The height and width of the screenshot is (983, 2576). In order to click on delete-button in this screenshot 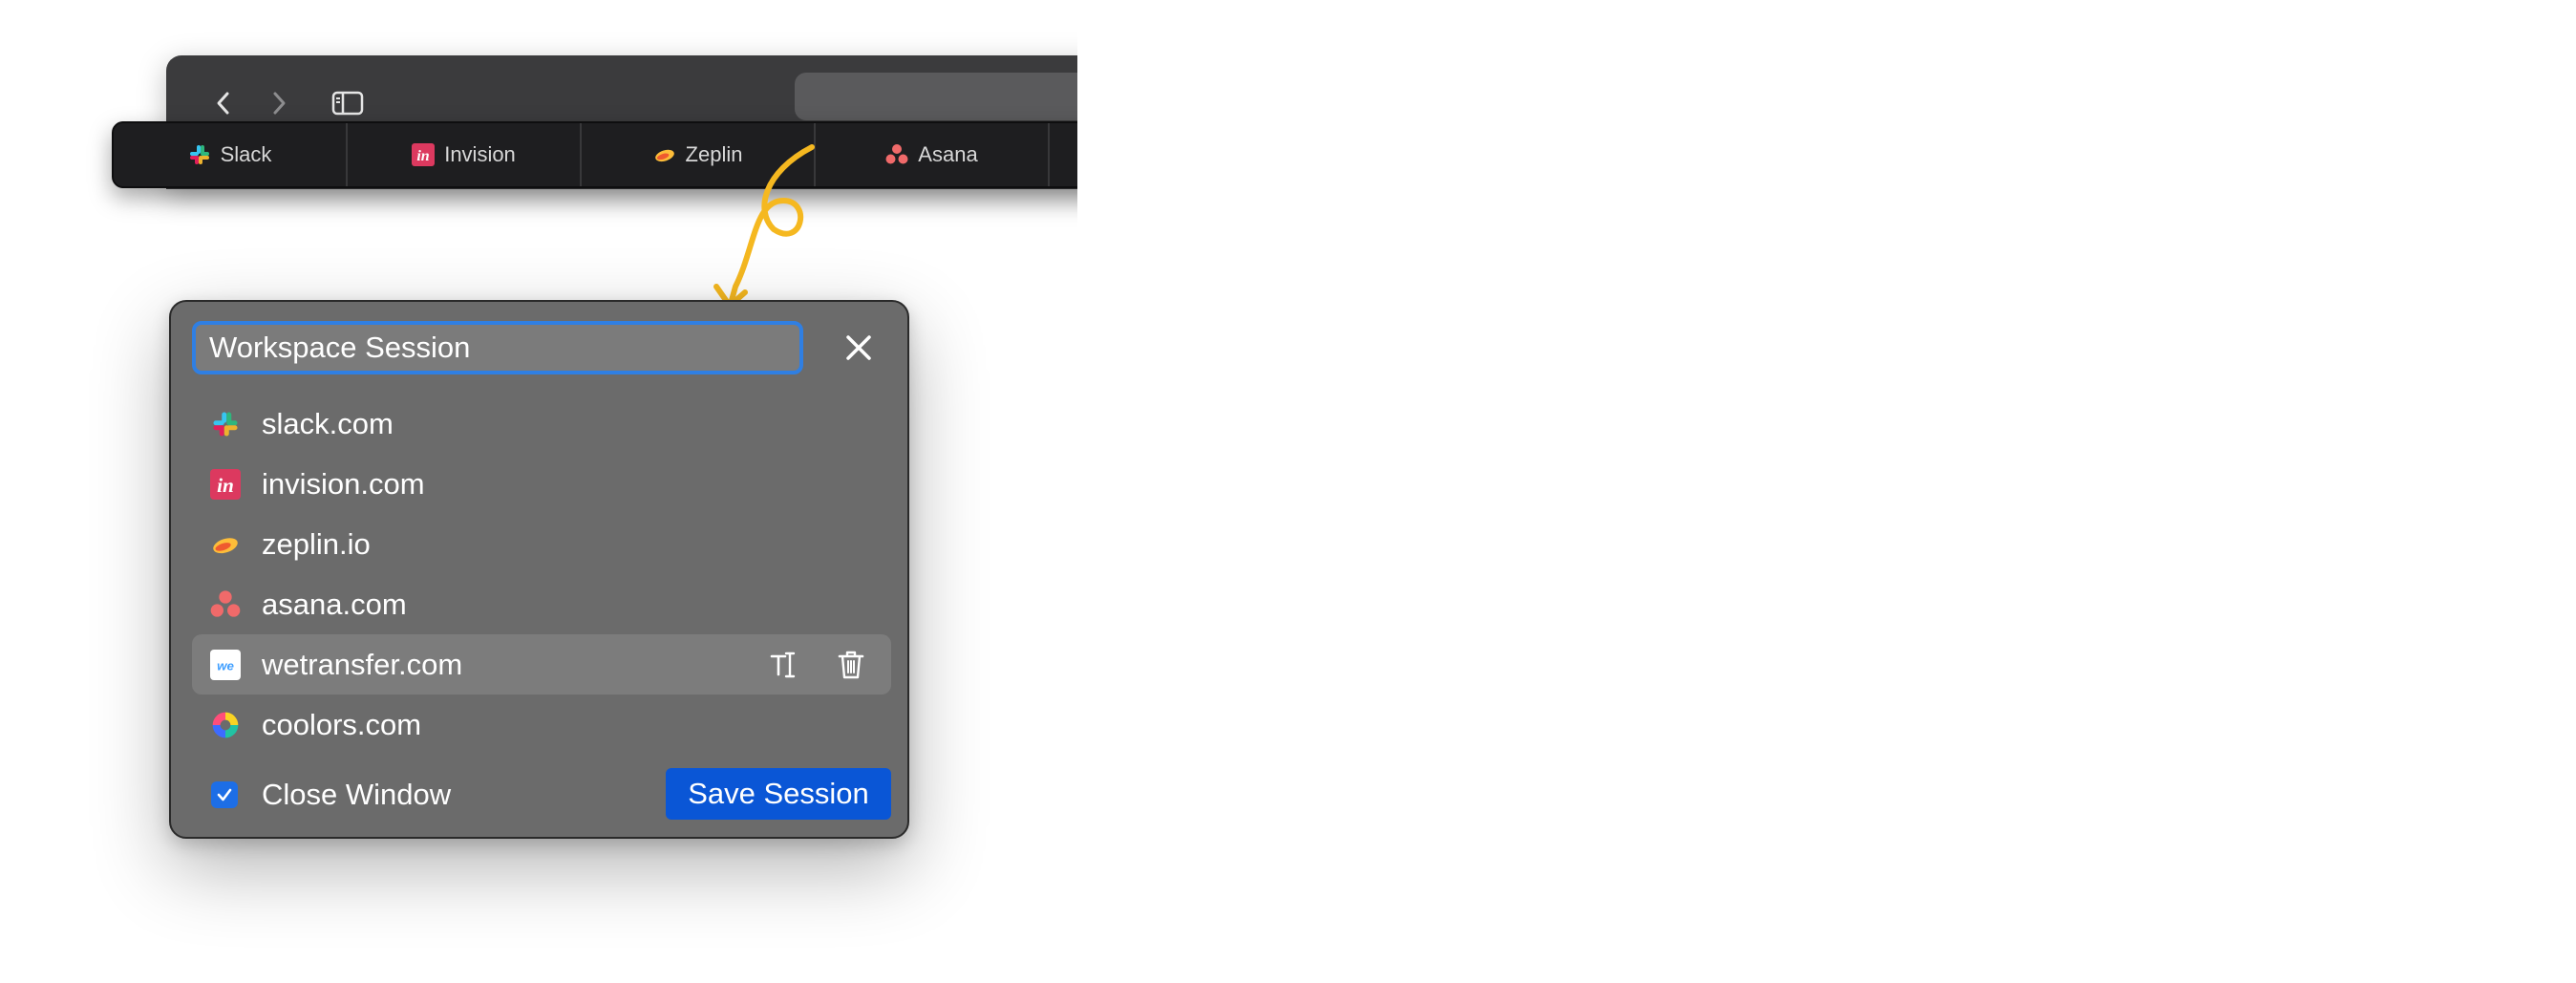, I will do `click(851, 665)`.